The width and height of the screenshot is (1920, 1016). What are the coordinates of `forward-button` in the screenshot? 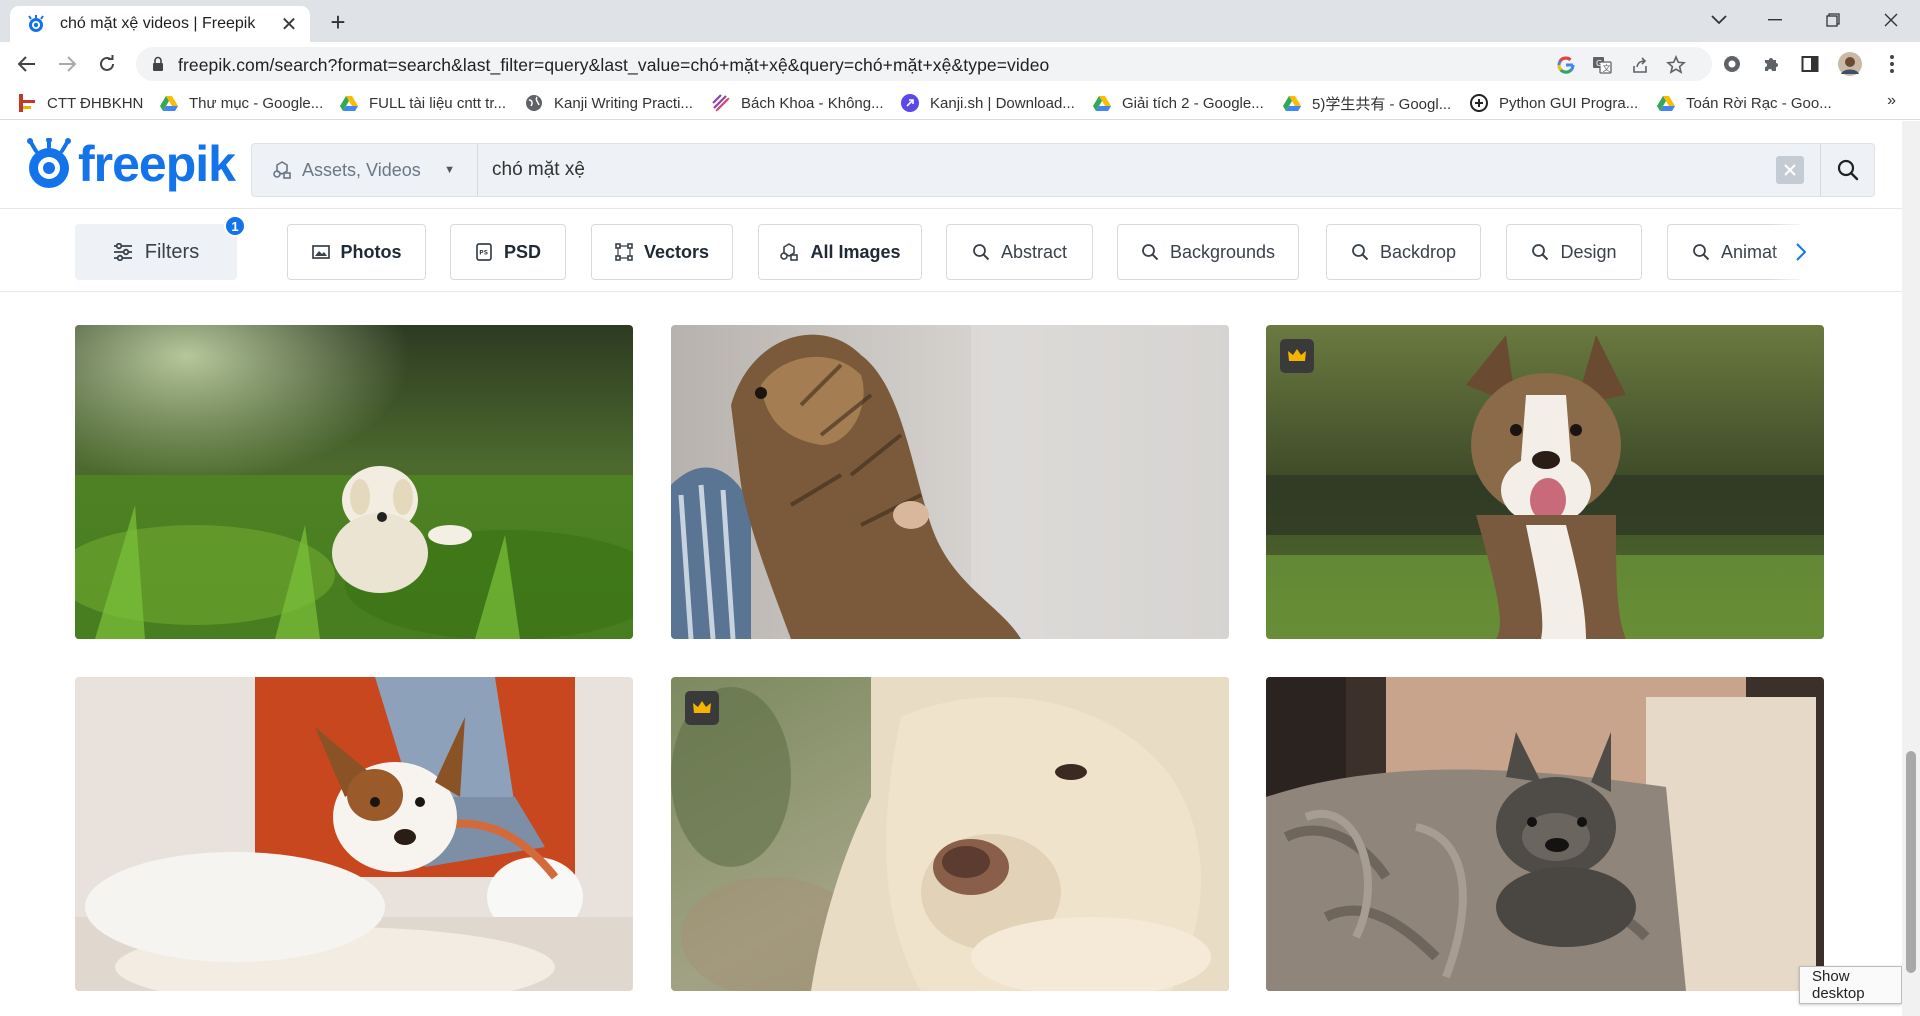 It's located at (67, 64).